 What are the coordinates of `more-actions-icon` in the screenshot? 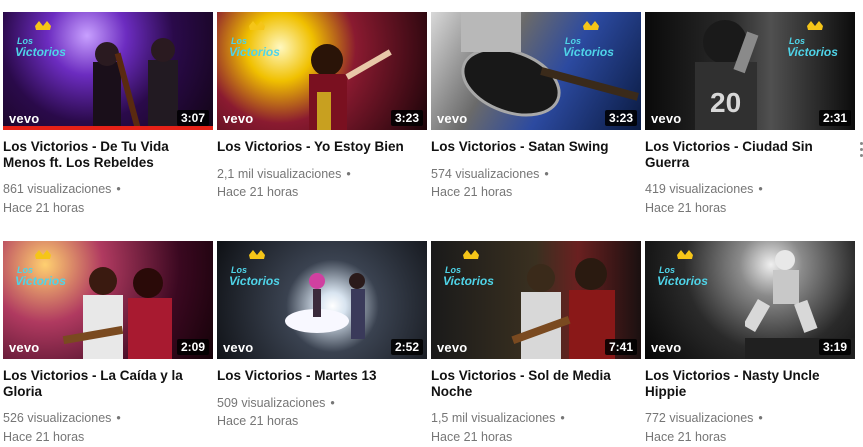 It's located at (860, 151).